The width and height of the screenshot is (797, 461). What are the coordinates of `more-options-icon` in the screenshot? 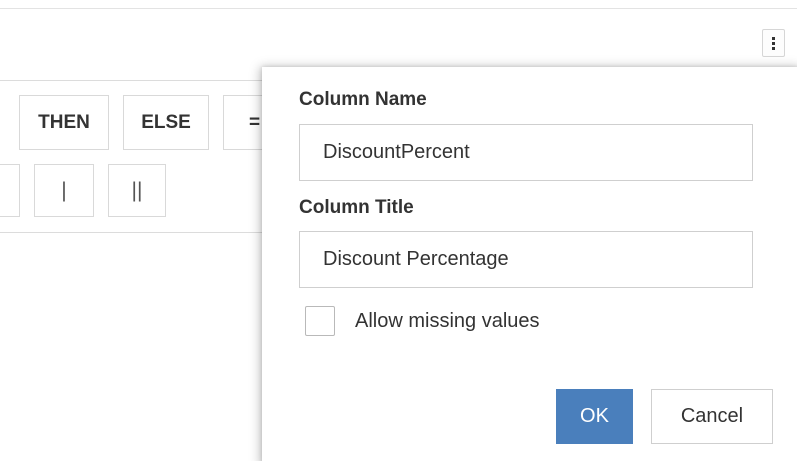 It's located at (773, 43).